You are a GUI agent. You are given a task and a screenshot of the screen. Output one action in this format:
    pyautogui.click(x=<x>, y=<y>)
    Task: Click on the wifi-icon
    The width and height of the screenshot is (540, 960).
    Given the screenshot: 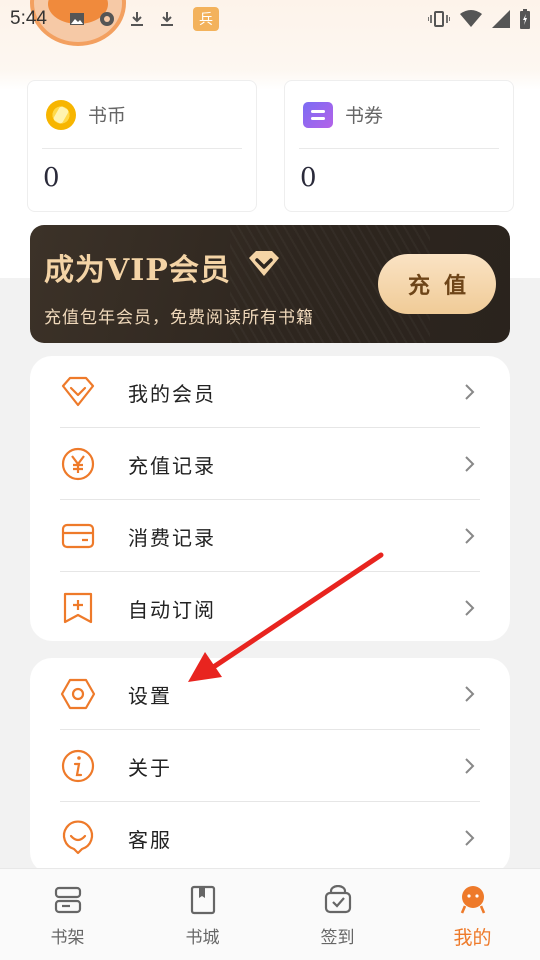 What is the action you would take?
    pyautogui.click(x=471, y=18)
    